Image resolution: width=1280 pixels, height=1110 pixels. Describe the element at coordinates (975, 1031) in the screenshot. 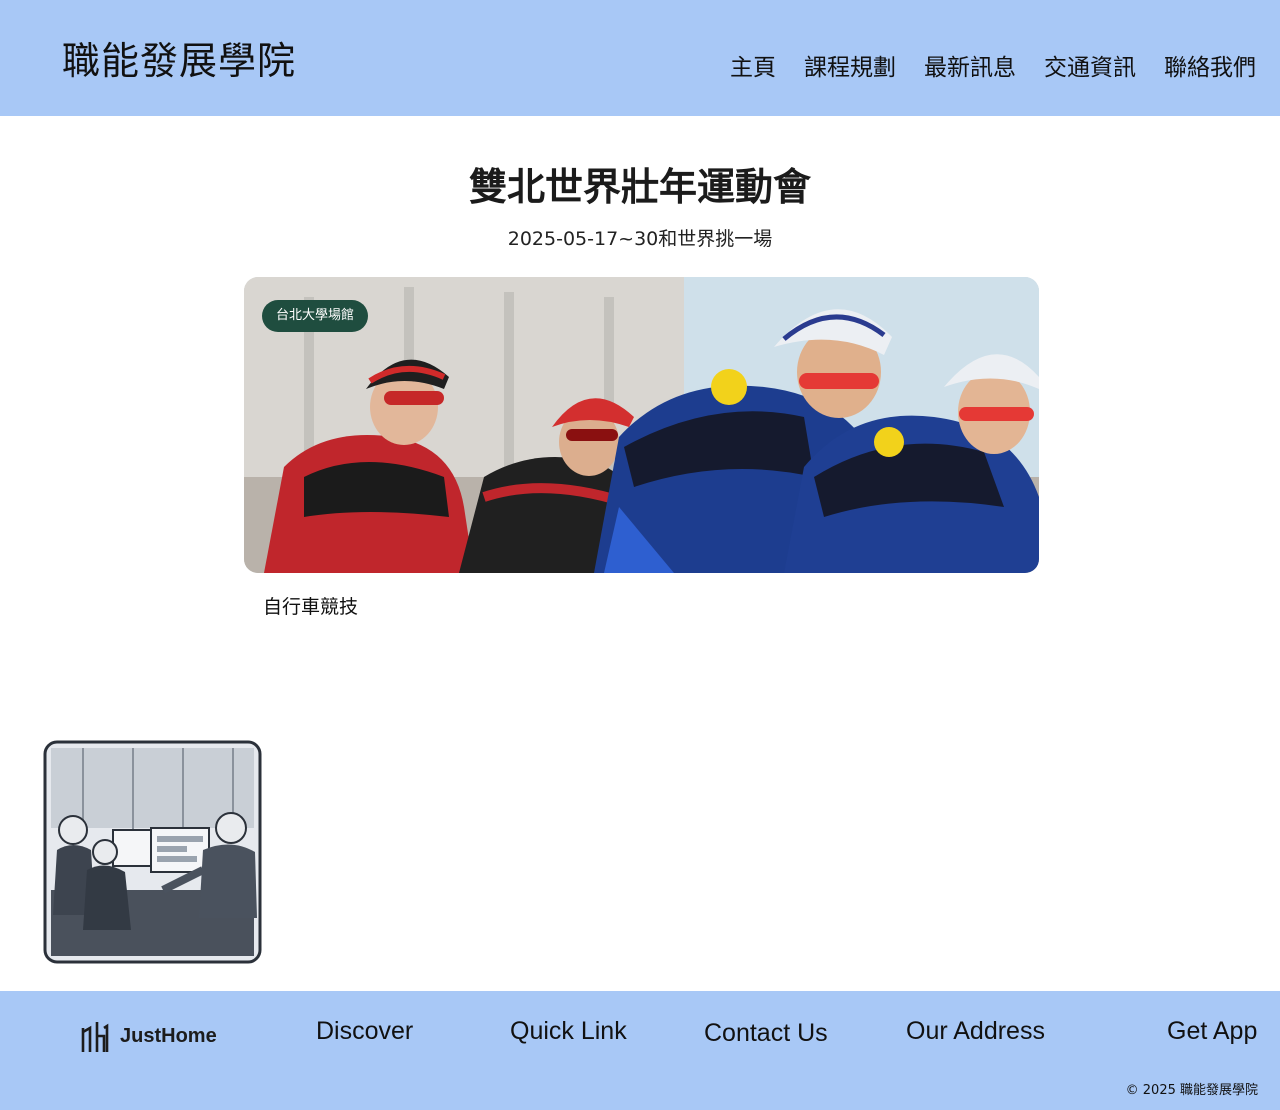

I see `footer-link-our-address: Our Address` at that location.